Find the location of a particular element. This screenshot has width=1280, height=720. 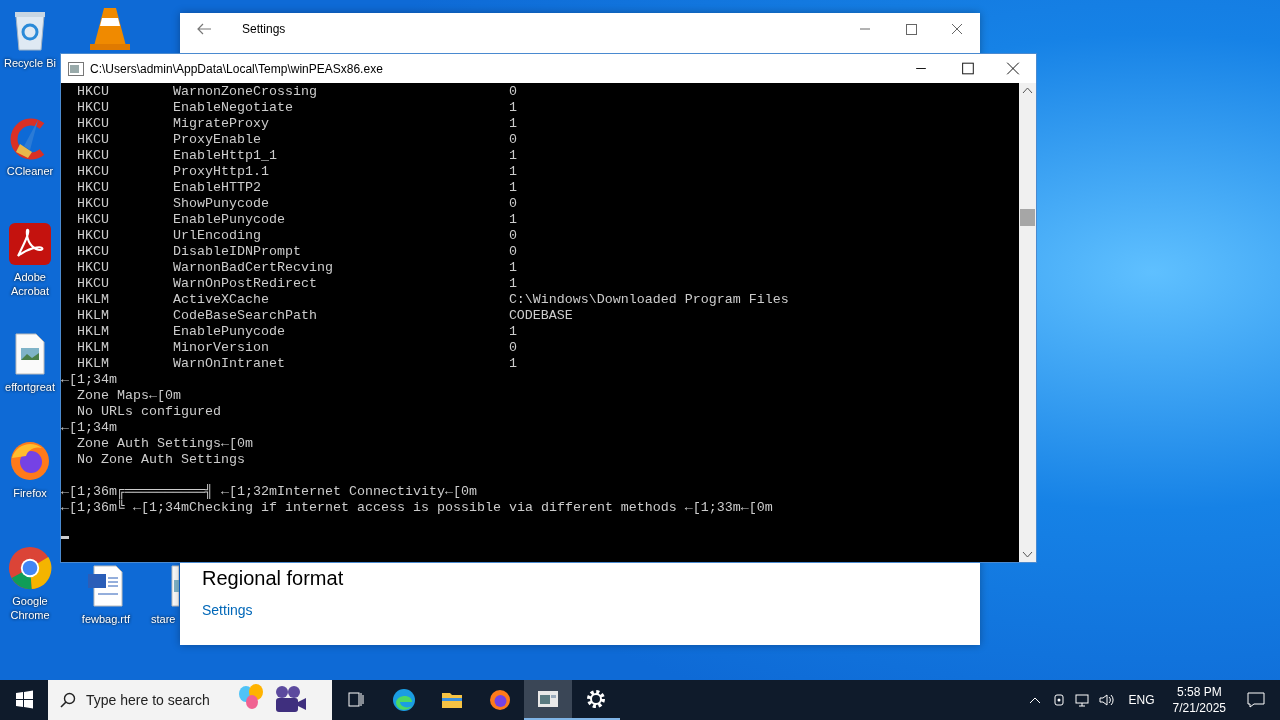

file-icon is located at coordinates (175, 586).